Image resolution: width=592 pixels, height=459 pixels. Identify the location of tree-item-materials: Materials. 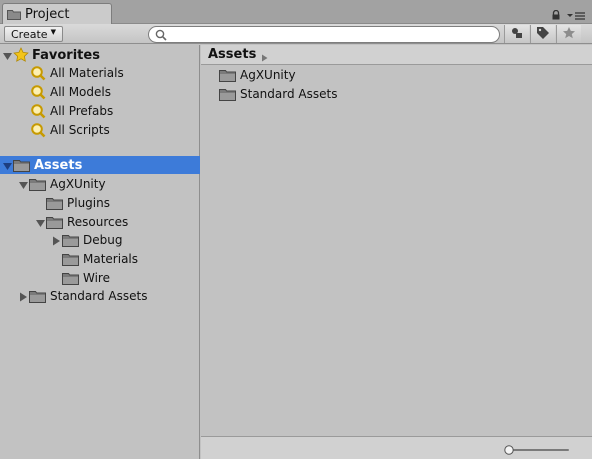
(100, 259).